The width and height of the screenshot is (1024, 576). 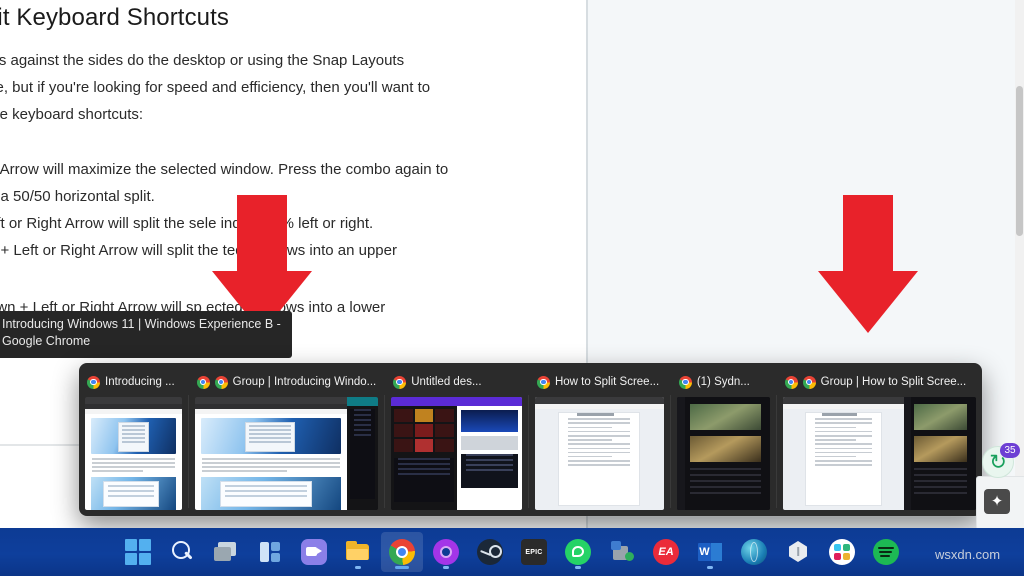 I want to click on word-button: W, so click(x=710, y=552).